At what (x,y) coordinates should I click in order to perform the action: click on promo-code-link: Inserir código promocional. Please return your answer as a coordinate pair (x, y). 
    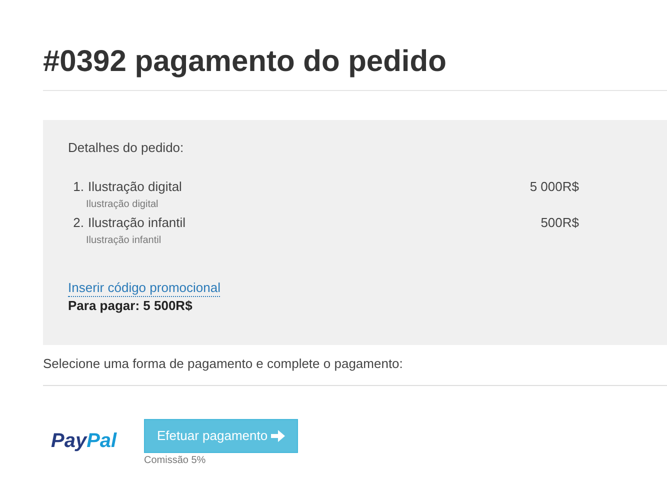
    Looking at the image, I should click on (144, 288).